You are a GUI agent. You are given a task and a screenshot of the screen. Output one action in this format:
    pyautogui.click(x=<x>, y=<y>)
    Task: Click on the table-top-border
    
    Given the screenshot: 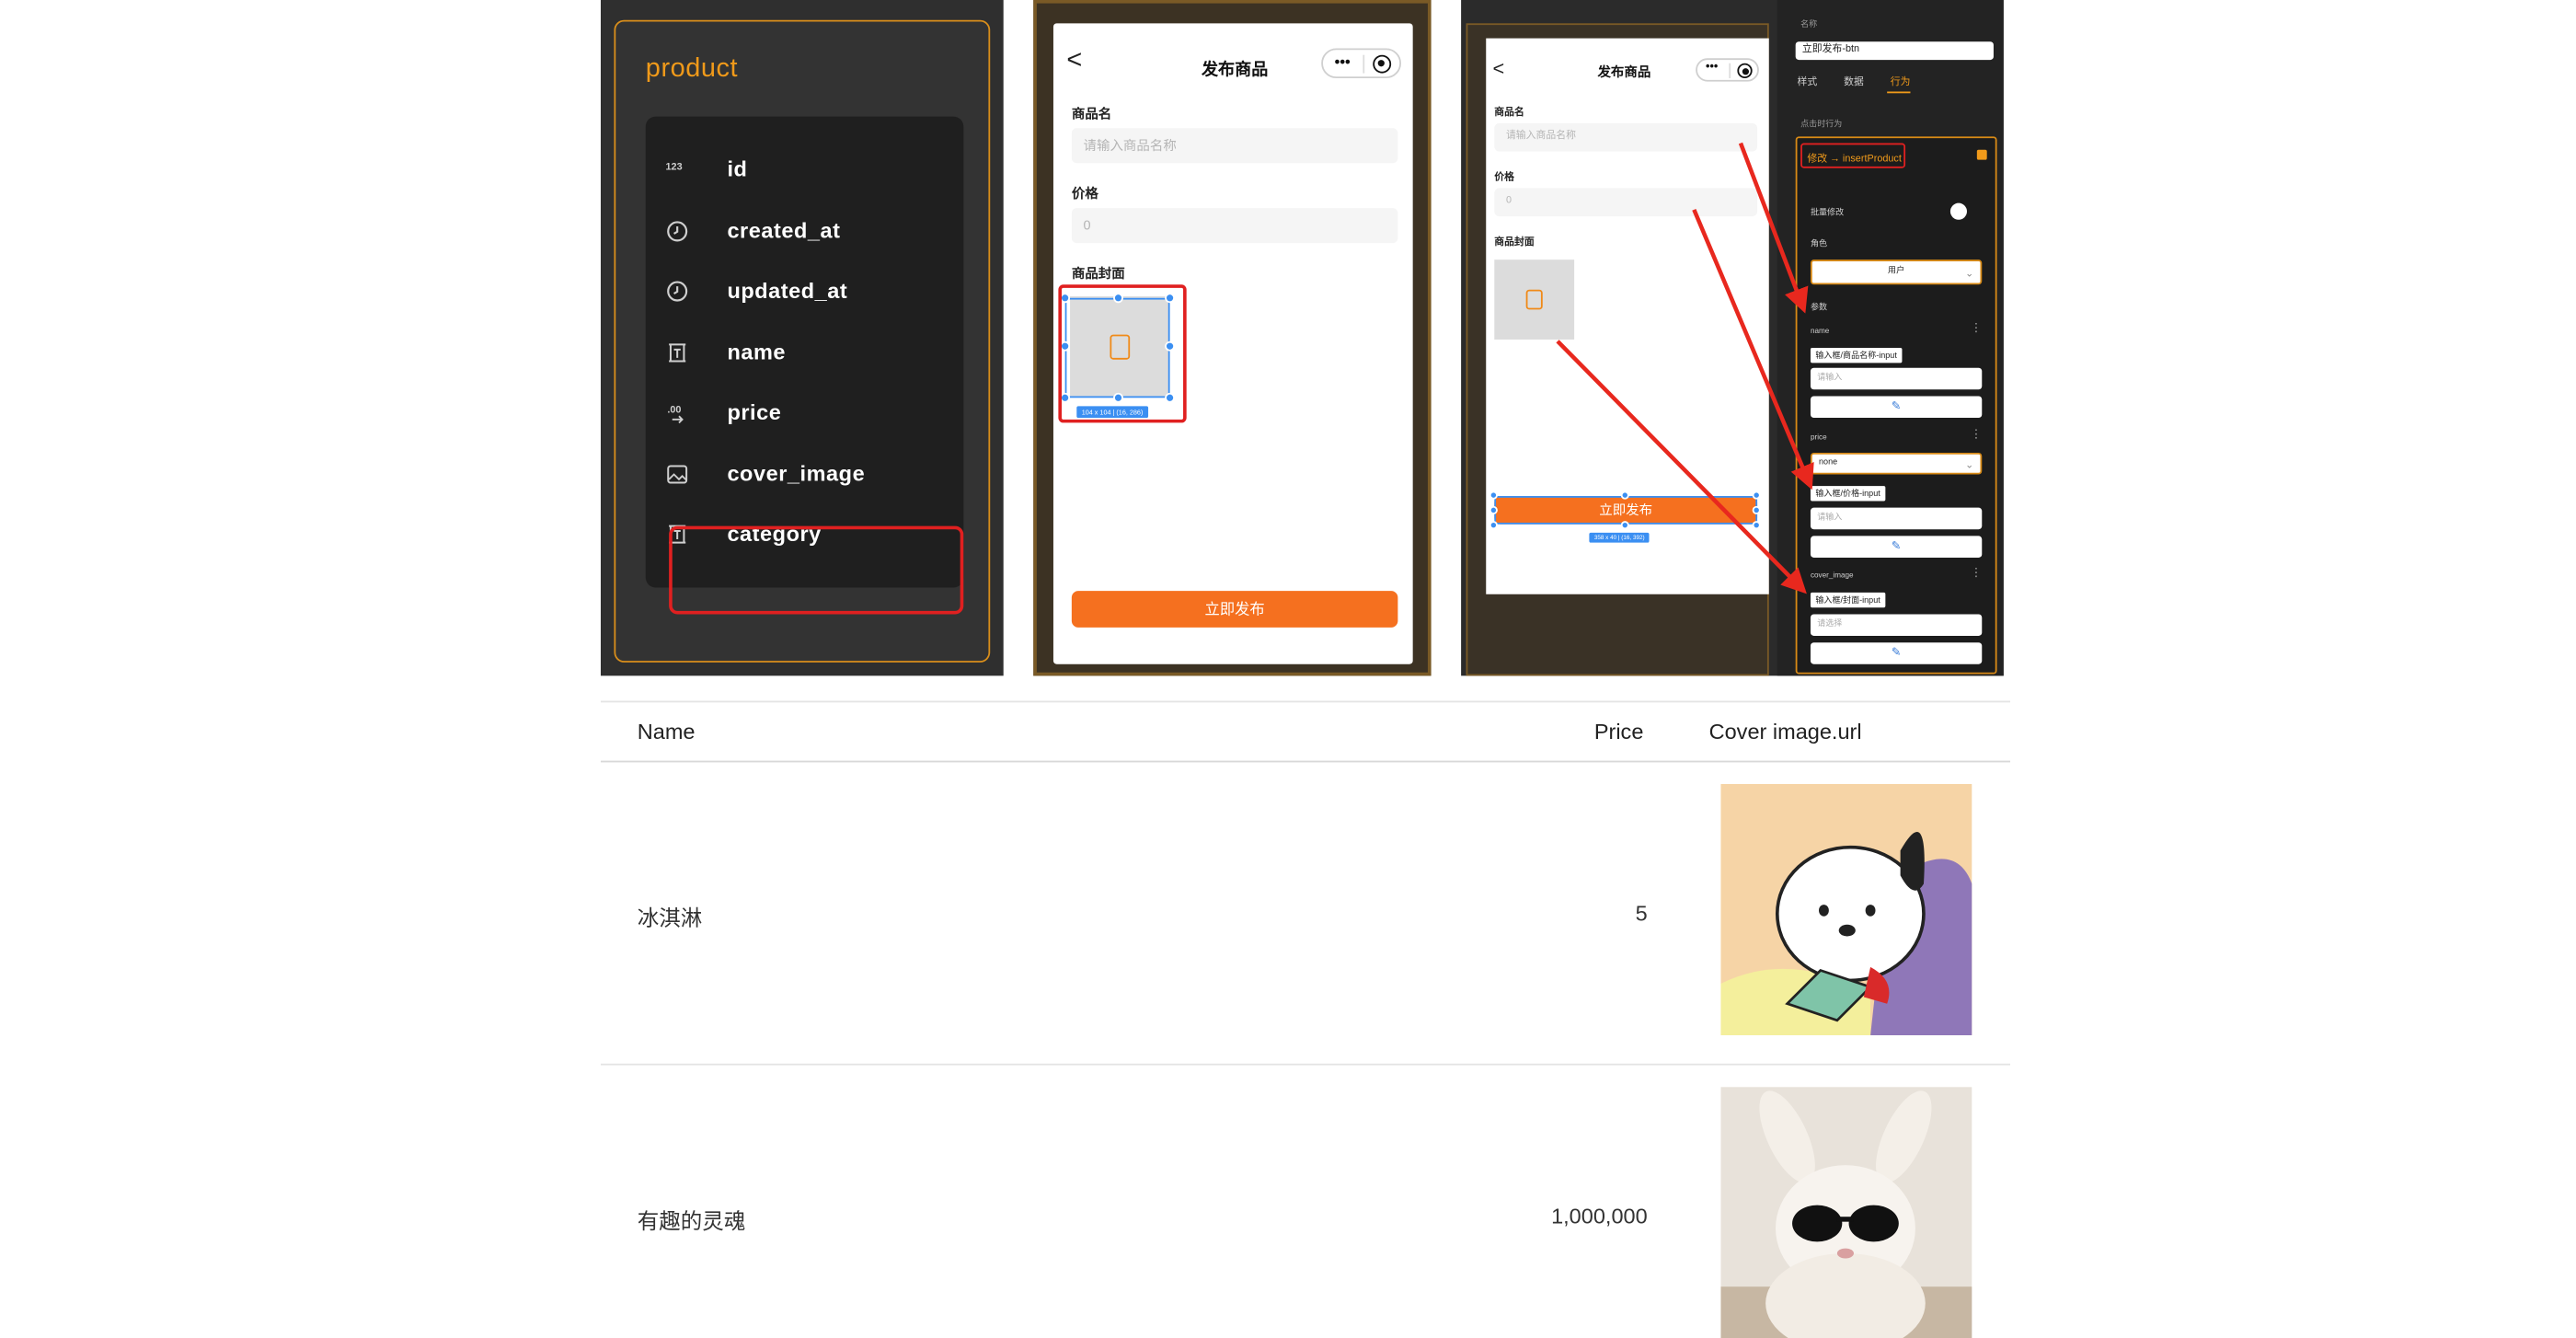 What is the action you would take?
    pyautogui.click(x=1305, y=701)
    